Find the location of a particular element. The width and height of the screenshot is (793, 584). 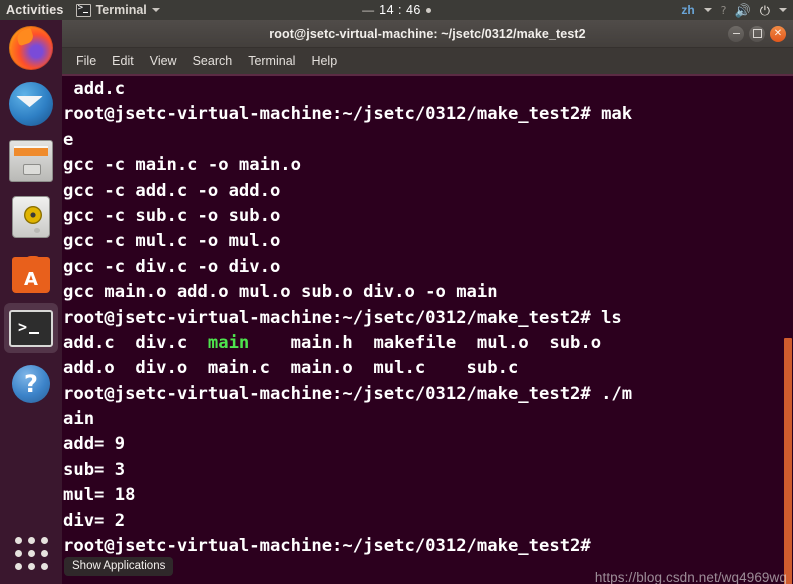

gnome-top-bar: Activities Terminal — 14 : 46 zh ? 🔊 ⏻ is located at coordinates (396, 10).